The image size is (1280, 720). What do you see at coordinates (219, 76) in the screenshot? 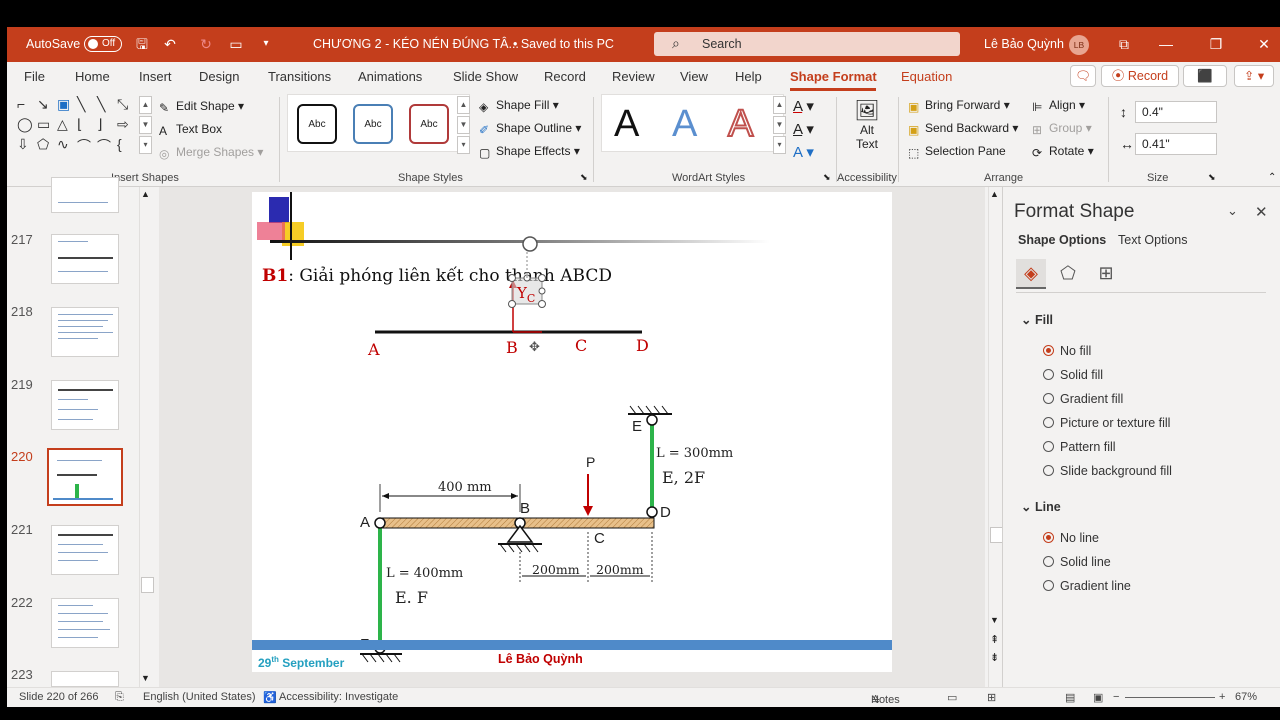
I see `tab-design: Design` at bounding box center [219, 76].